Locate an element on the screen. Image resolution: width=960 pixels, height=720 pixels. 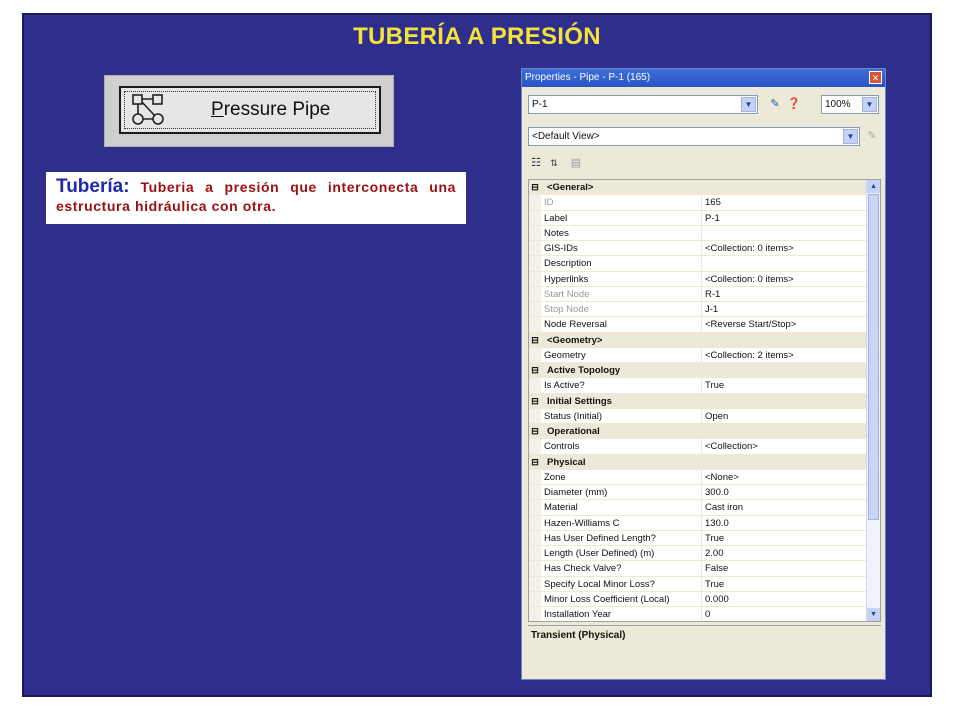
category-header: ⊟ <Geometry> is located at coordinates (704, 340).